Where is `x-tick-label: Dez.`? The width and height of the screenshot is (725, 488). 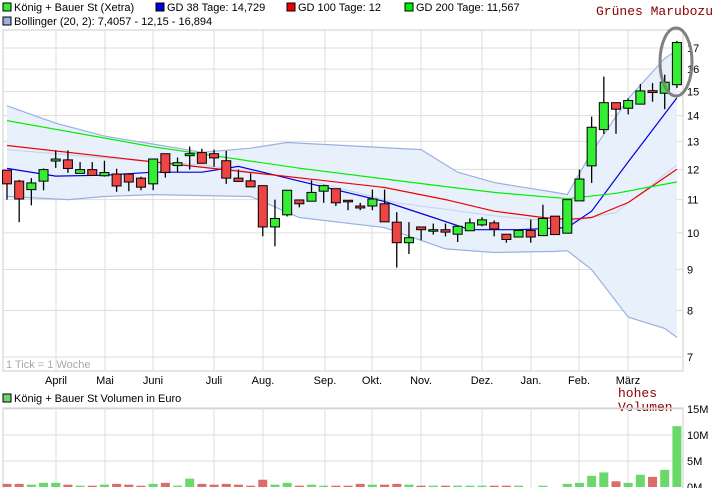 x-tick-label: Dez. is located at coordinates (482, 381).